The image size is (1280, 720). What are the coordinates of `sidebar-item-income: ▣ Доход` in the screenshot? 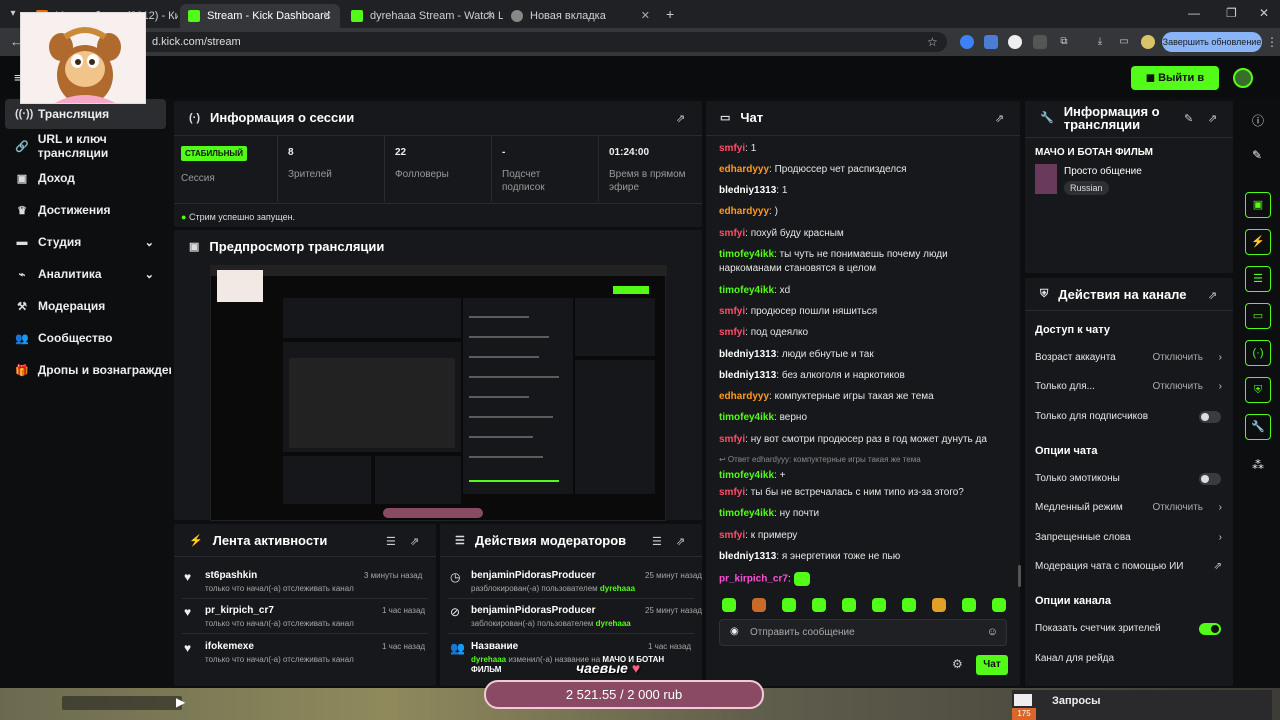 It's located at (85, 178).